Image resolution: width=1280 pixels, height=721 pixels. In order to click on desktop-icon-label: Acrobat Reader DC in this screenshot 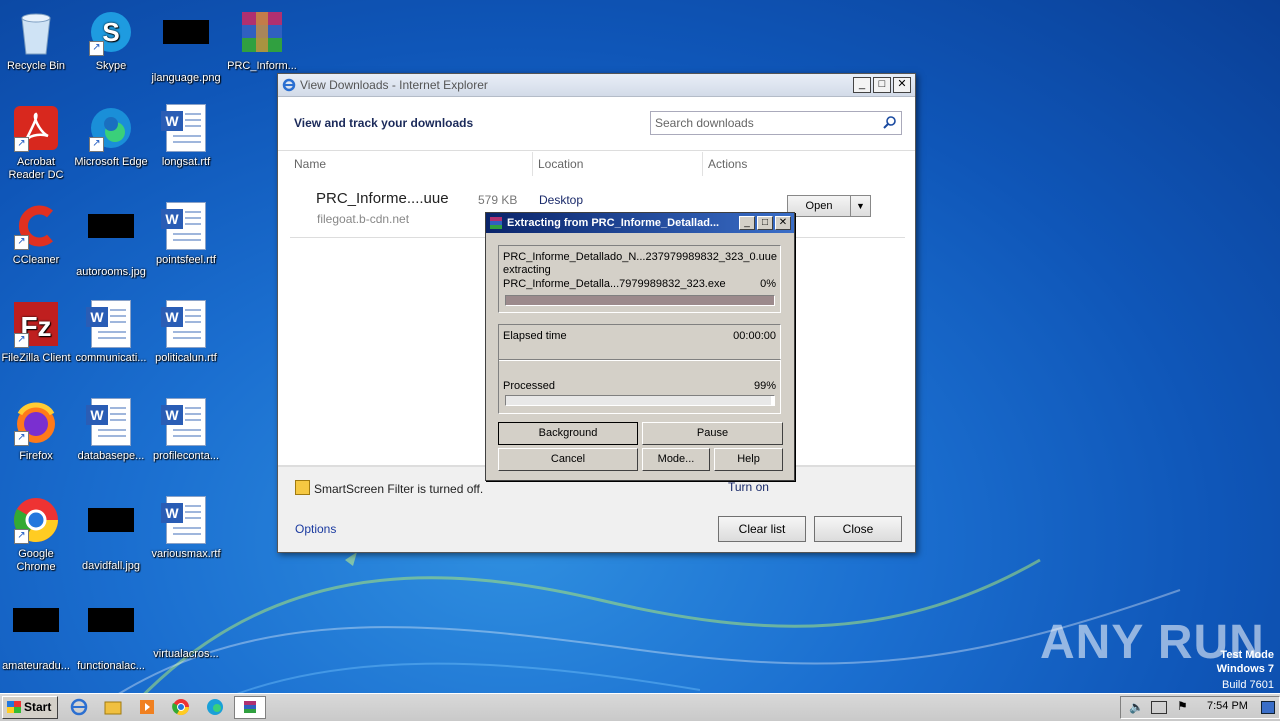, I will do `click(36, 168)`.